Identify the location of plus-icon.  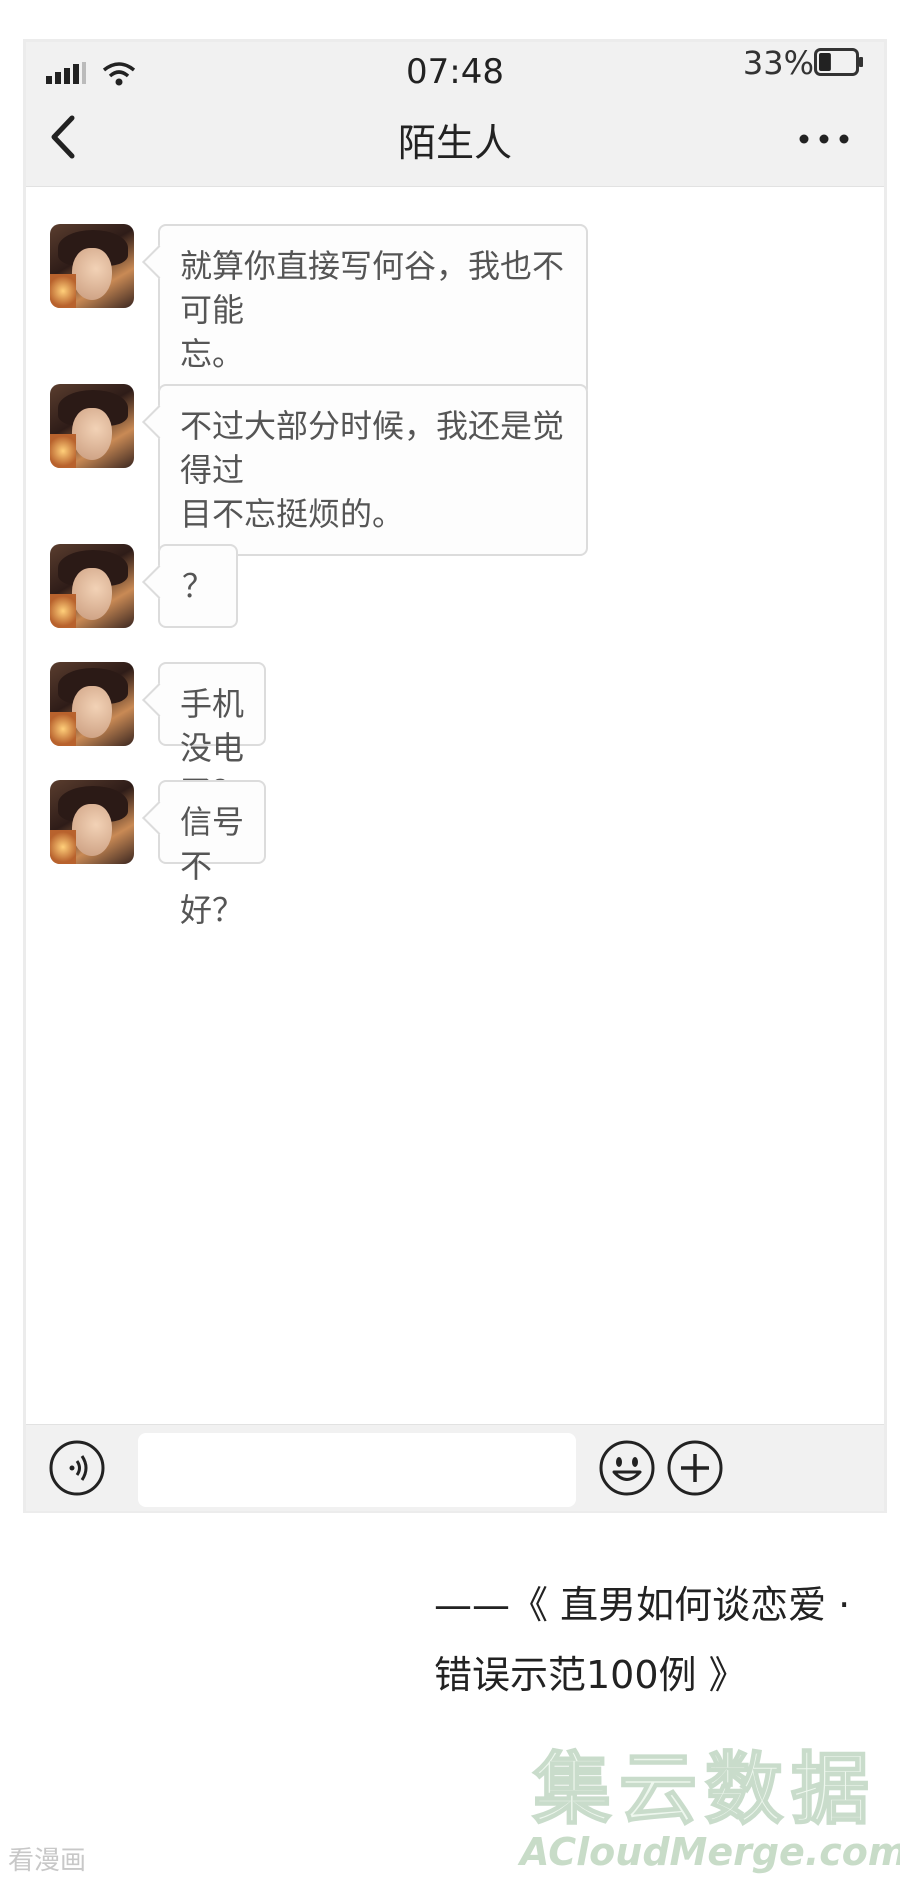
(695, 1468).